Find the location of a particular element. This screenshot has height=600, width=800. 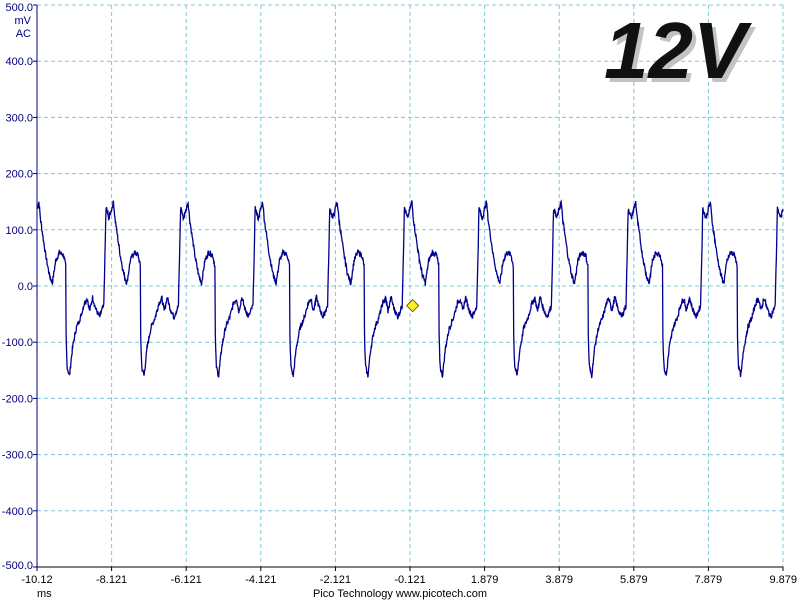

x-tick-label: -6.121 is located at coordinates (186, 580).